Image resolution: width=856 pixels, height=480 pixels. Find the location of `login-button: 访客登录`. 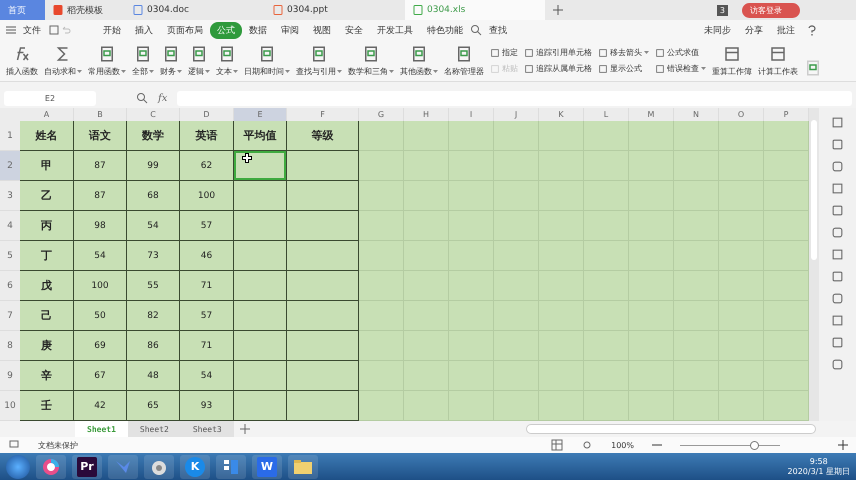

login-button: 访客登录 is located at coordinates (771, 10).